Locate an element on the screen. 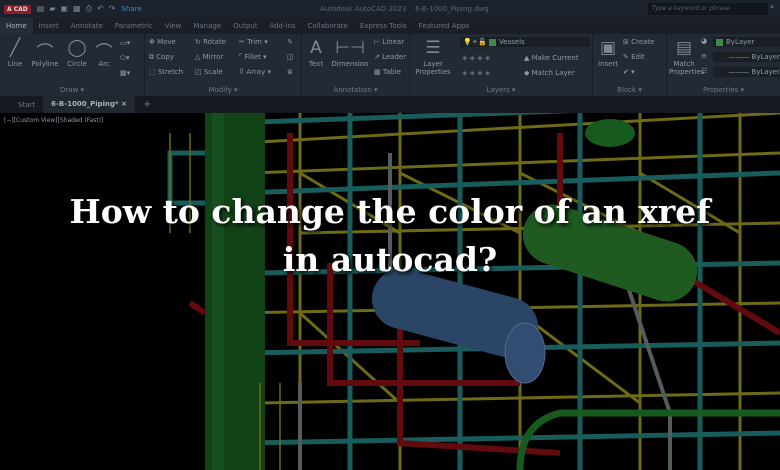  text-button: A Text is located at coordinates (316, 53).